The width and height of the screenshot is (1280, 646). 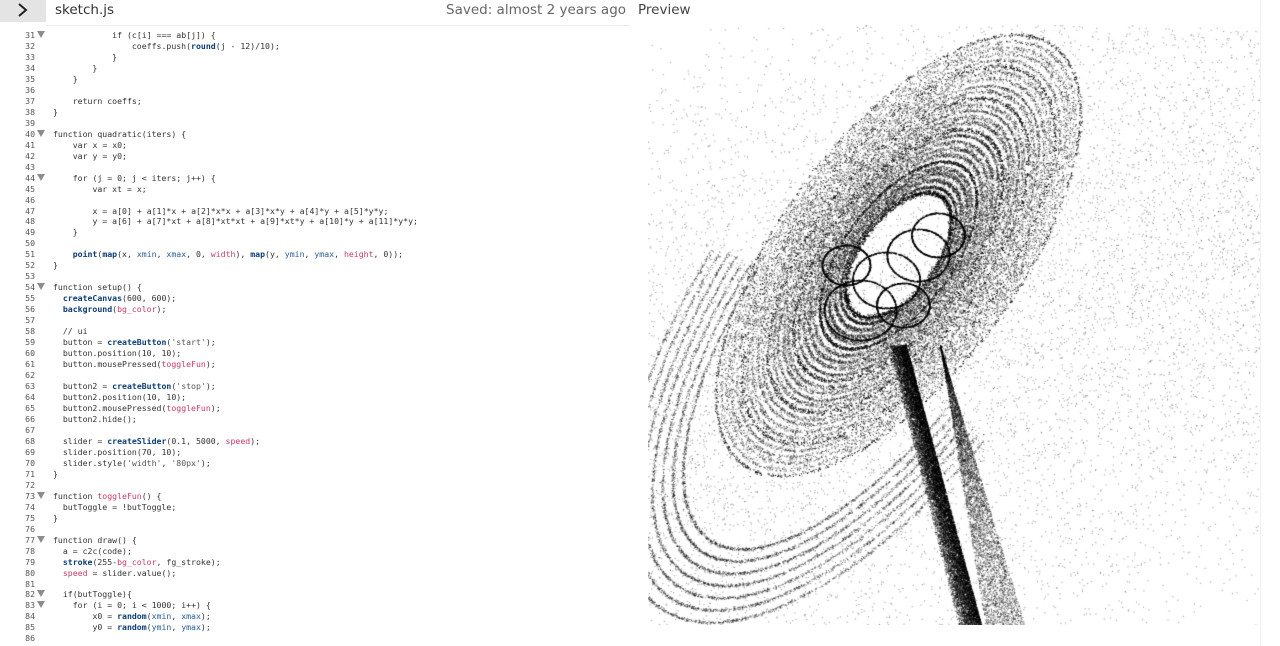 I want to click on code-line: 75}, so click(x=314, y=518).